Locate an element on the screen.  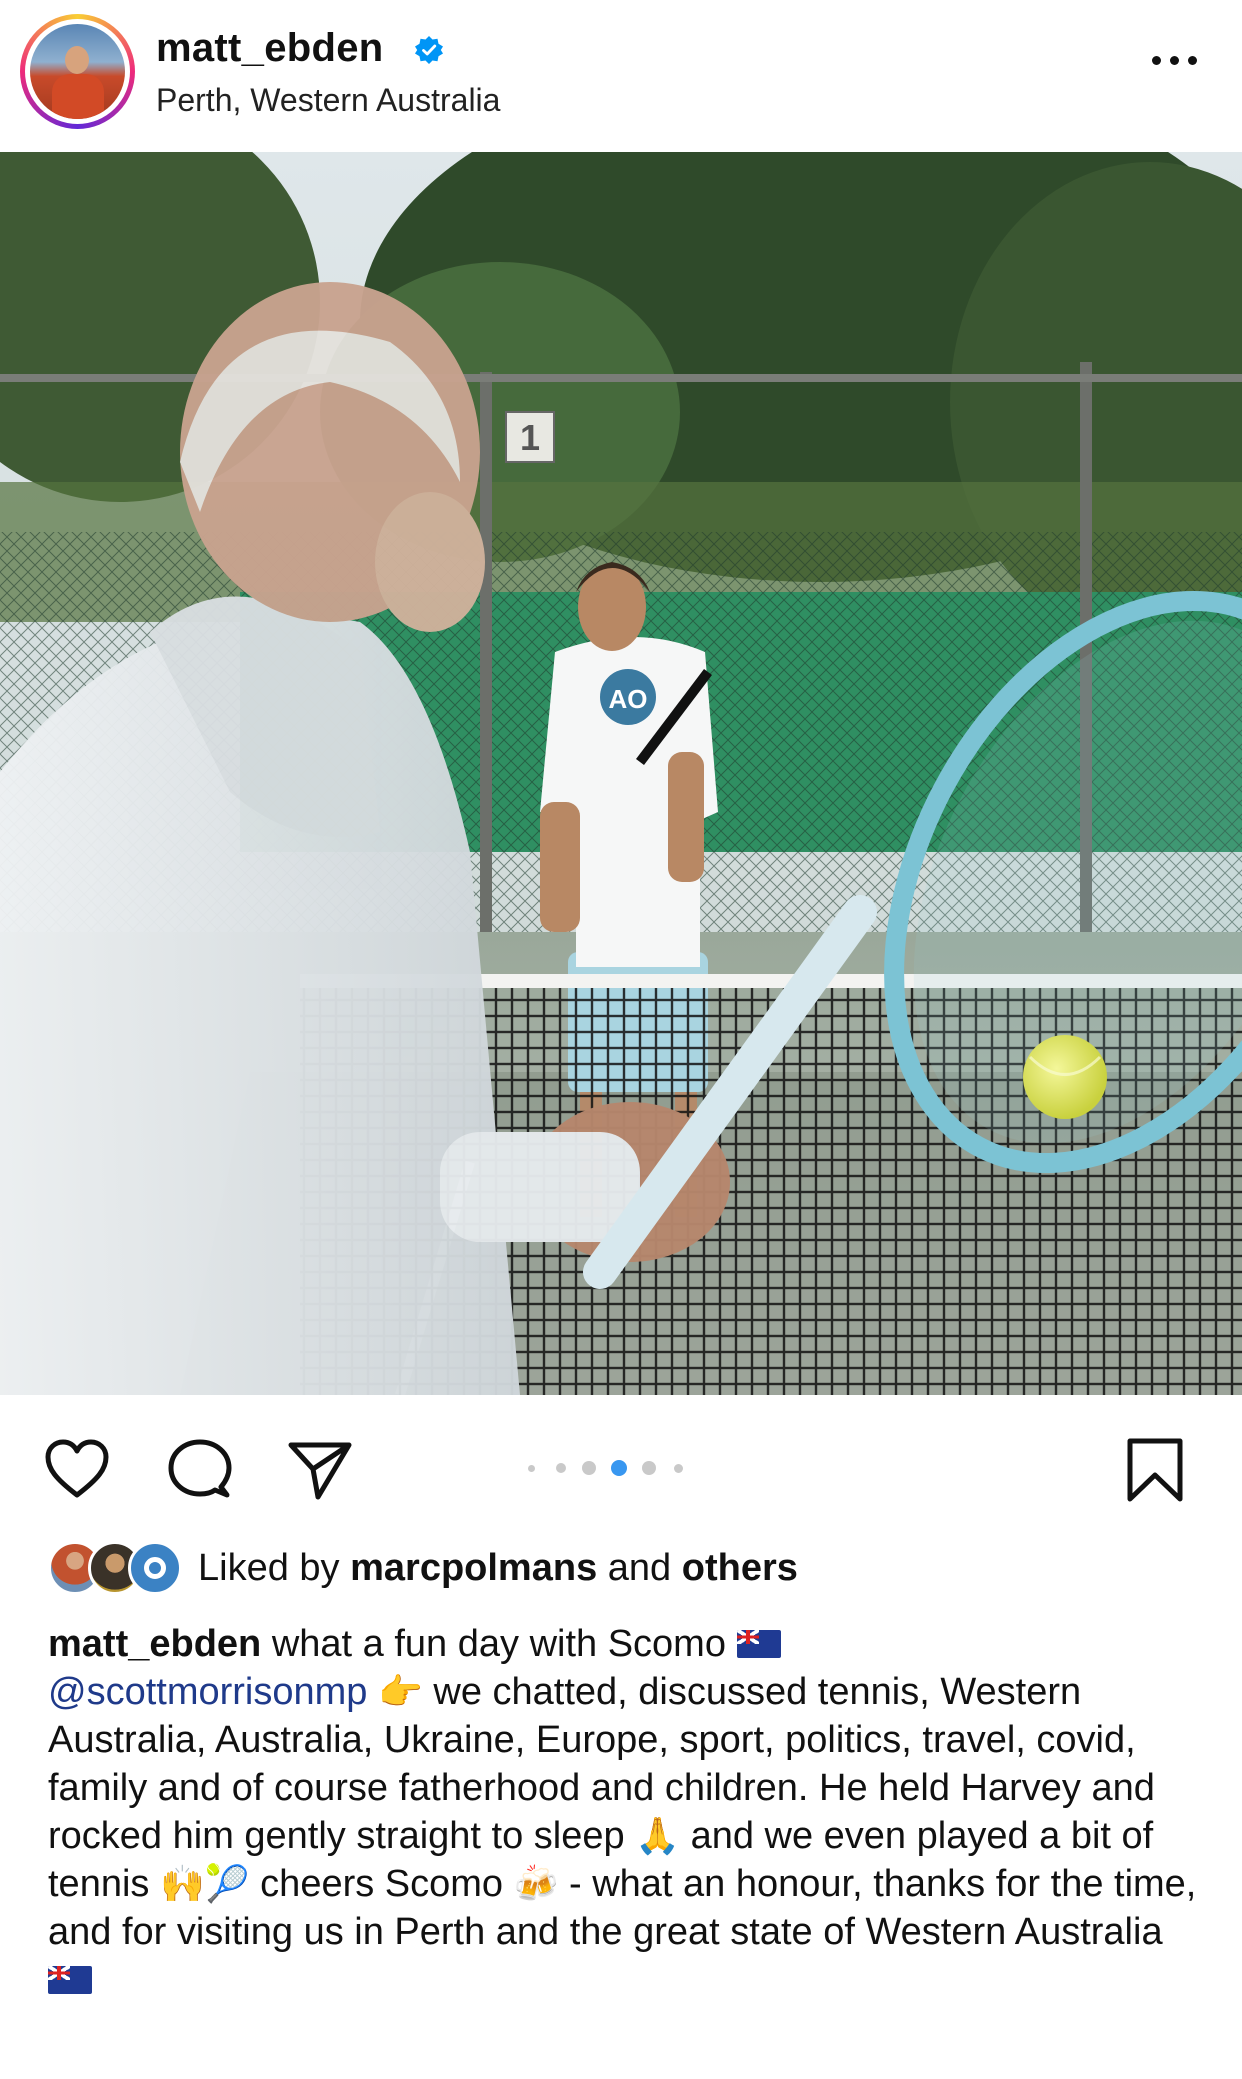
comment-icon is located at coordinates (200, 1470).